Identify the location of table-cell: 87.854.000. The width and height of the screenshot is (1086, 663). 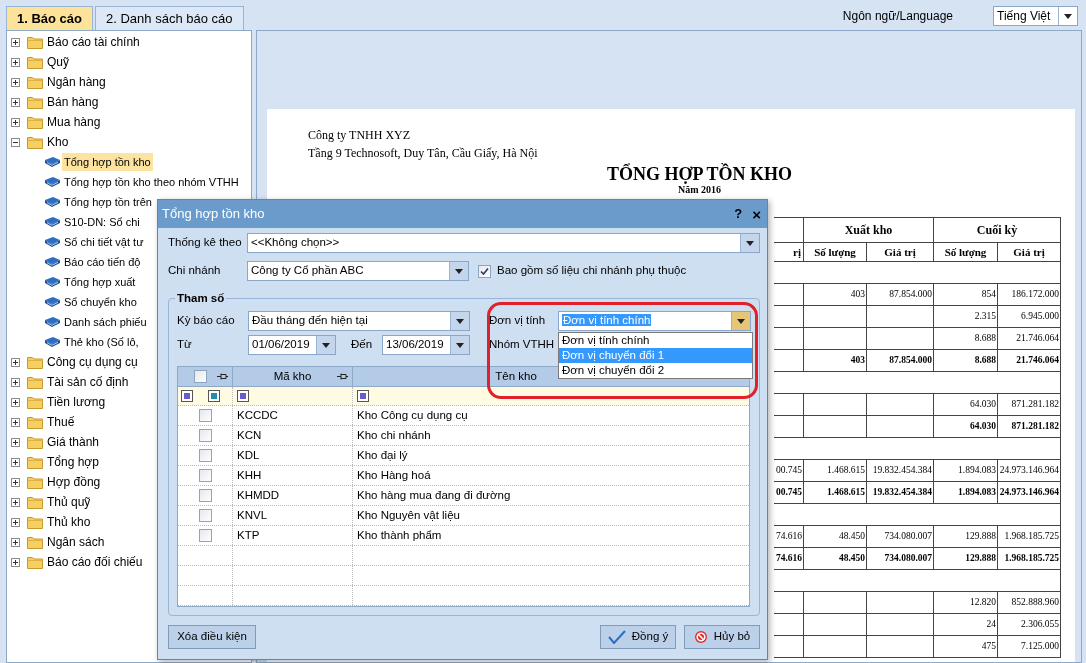
(900, 360).